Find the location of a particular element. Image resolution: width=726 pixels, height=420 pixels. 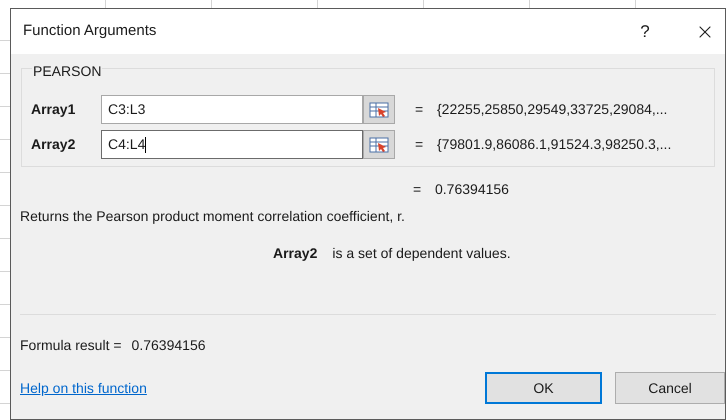

formula-result-label: Formula result = is located at coordinates (71, 345).